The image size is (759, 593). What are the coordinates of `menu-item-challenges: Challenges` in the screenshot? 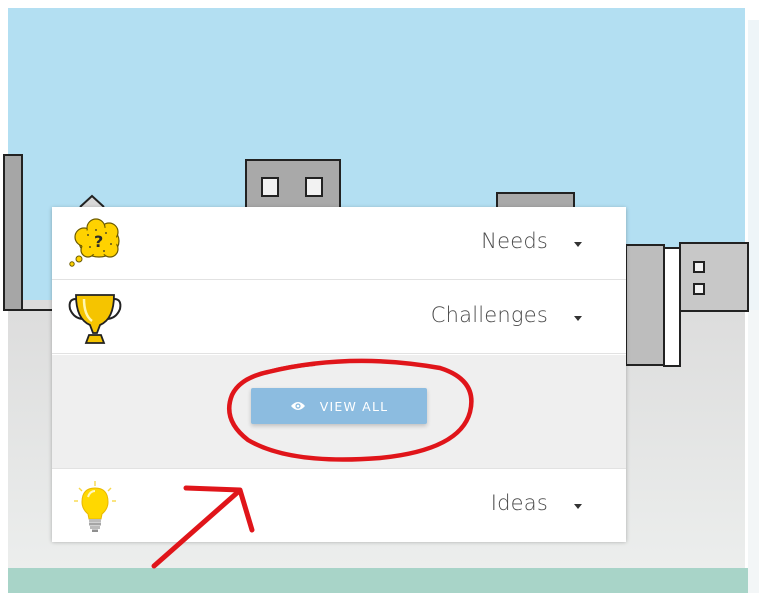 It's located at (339, 317).